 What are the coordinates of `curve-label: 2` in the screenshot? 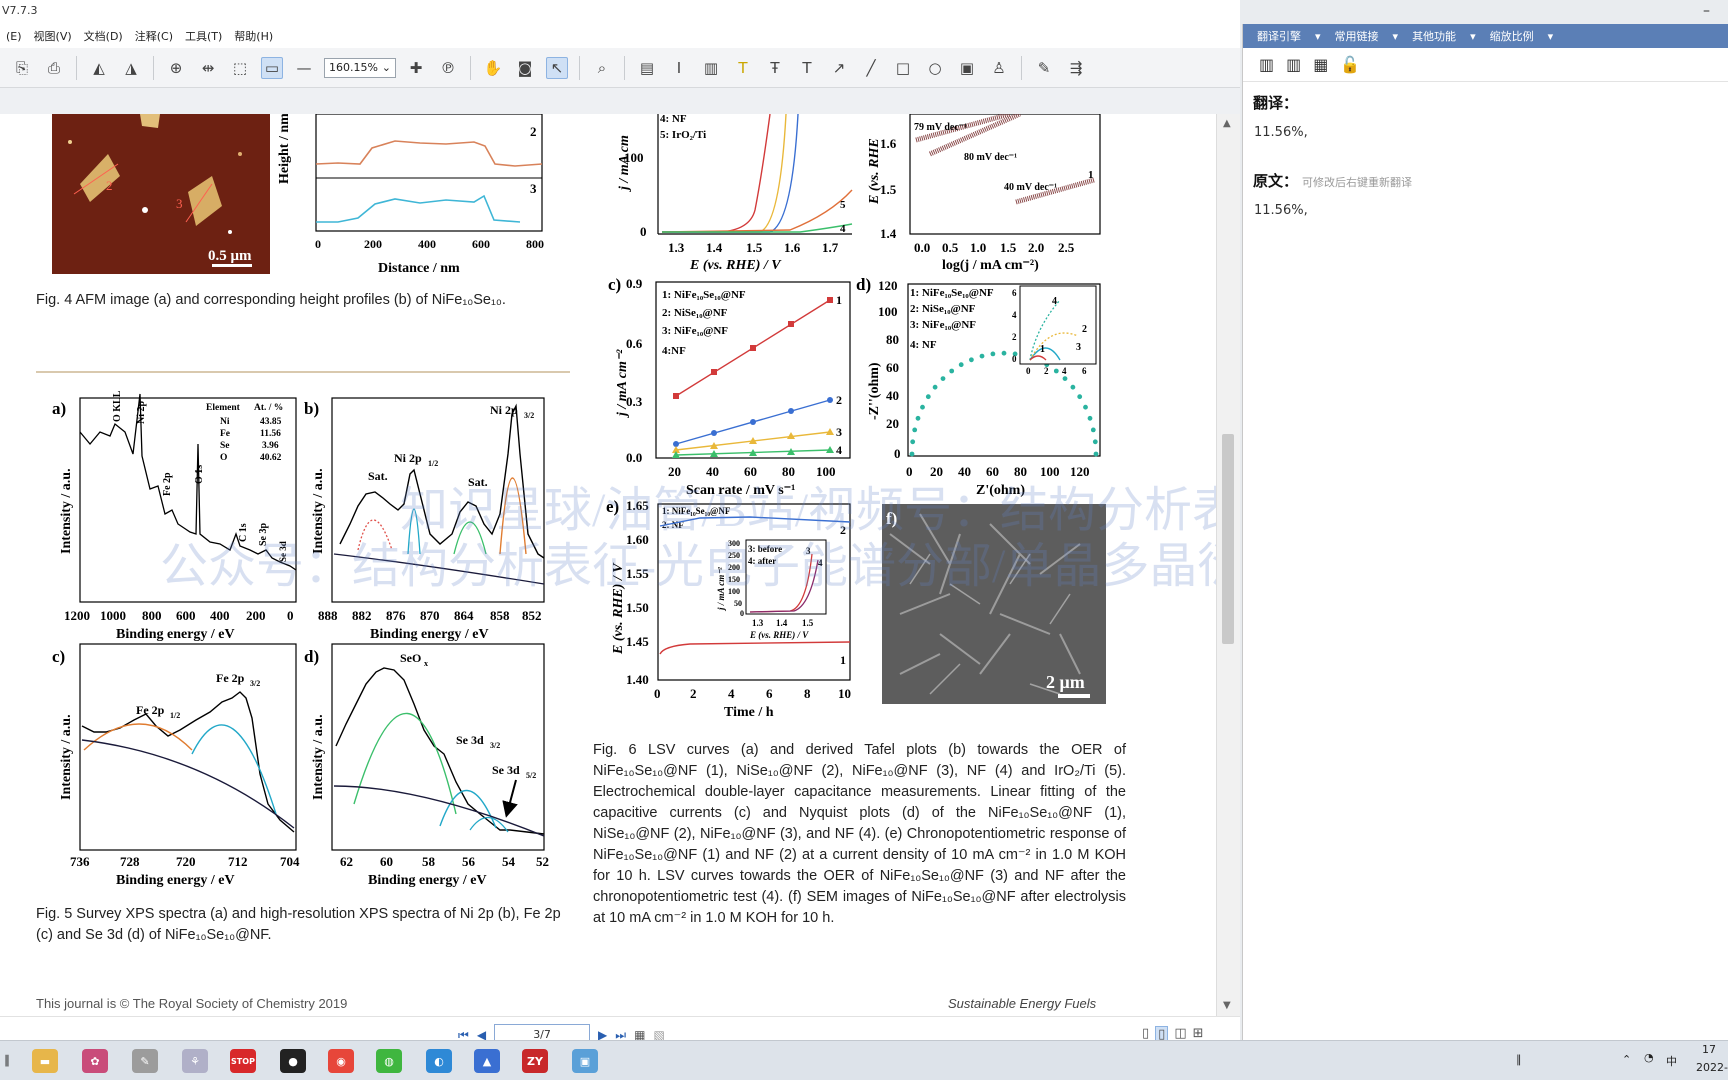 It's located at (839, 400).